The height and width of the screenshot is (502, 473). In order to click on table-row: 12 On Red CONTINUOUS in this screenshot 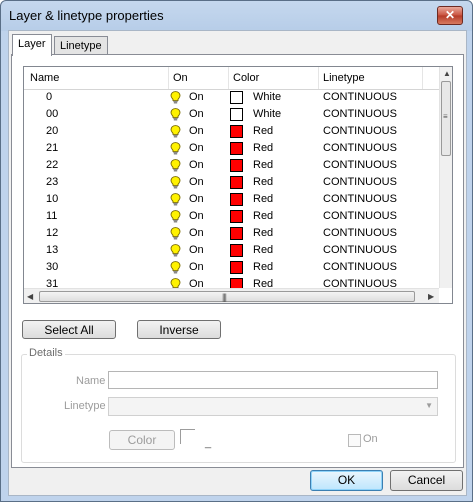, I will do `click(231, 233)`.